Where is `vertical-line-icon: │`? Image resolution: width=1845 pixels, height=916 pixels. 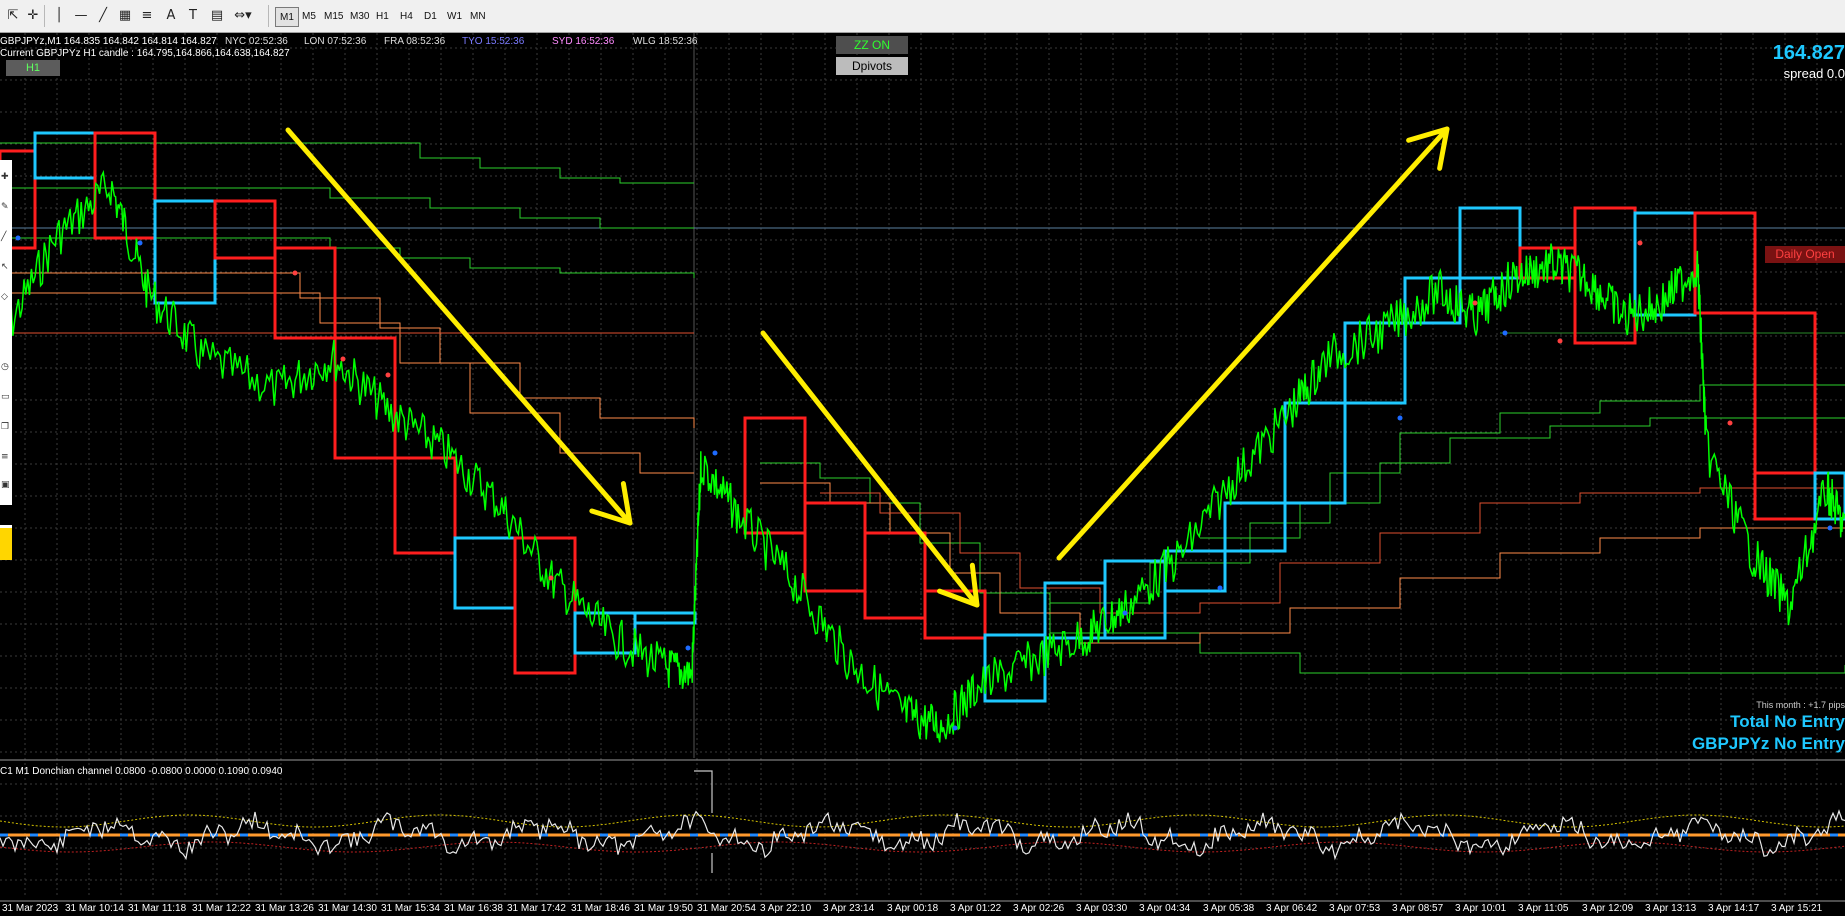
vertical-line-icon: │ is located at coordinates (59, 16).